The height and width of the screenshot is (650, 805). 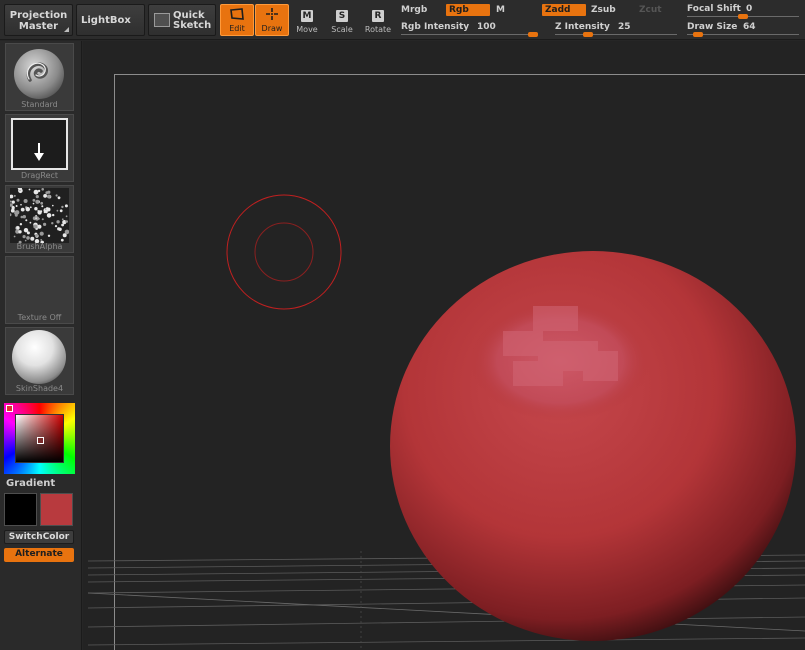 What do you see at coordinates (39, 361) in the screenshot?
I see `material-selector: SkinShade4` at bounding box center [39, 361].